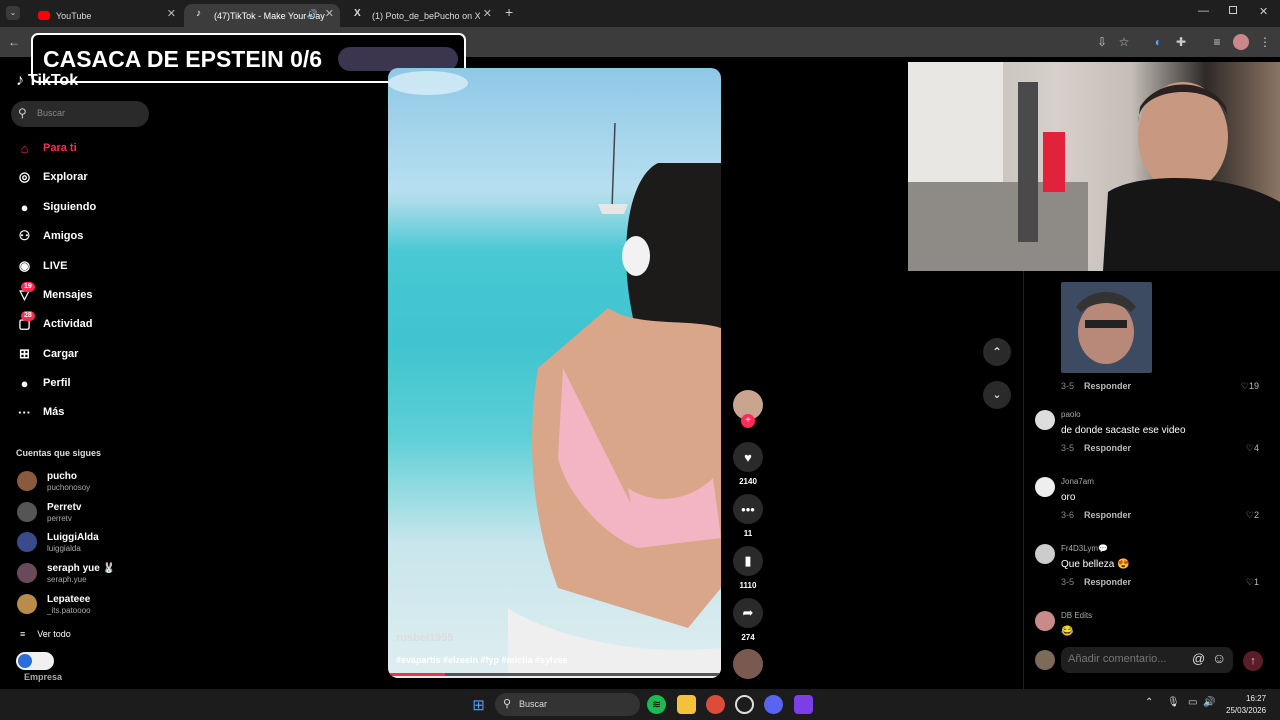 The image size is (1280, 720). What do you see at coordinates (748, 516) in the screenshot?
I see `comment-button: ••• 11` at bounding box center [748, 516].